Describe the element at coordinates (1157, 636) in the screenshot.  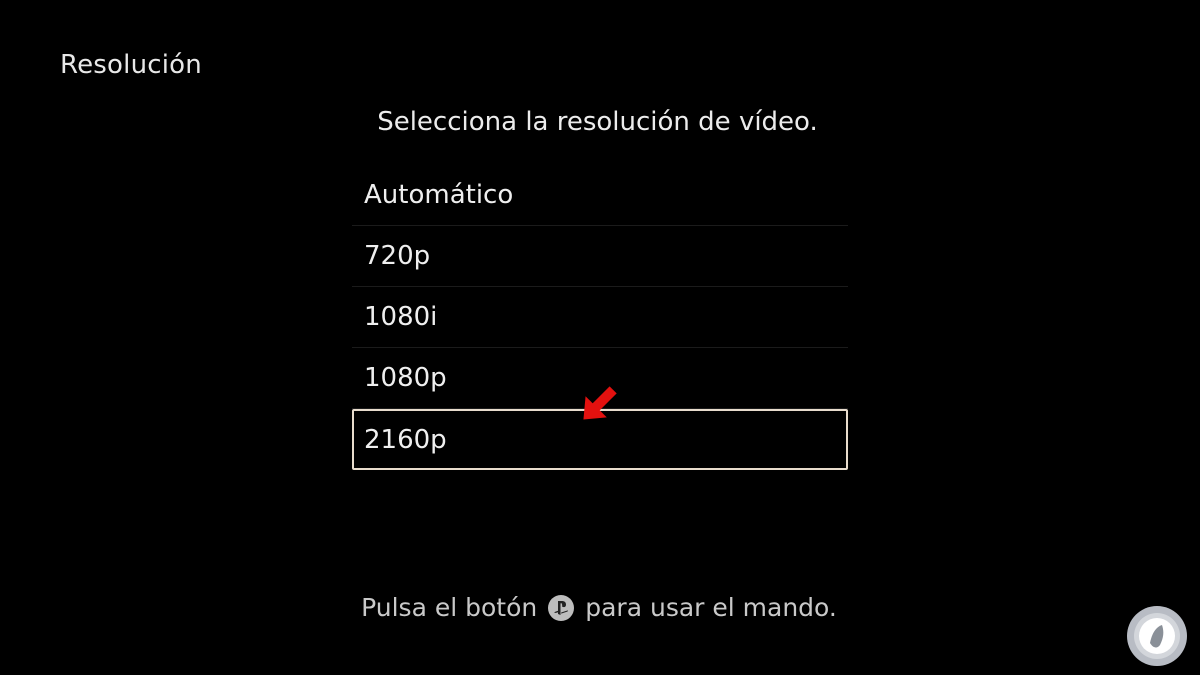
I see `logo-watermark-icon` at that location.